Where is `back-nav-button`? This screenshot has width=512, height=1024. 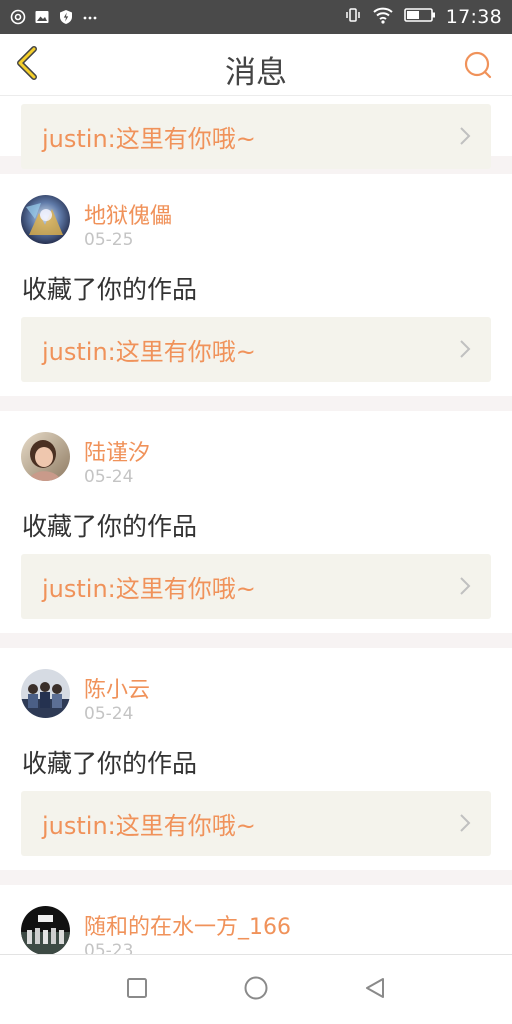 back-nav-button is located at coordinates (375, 990).